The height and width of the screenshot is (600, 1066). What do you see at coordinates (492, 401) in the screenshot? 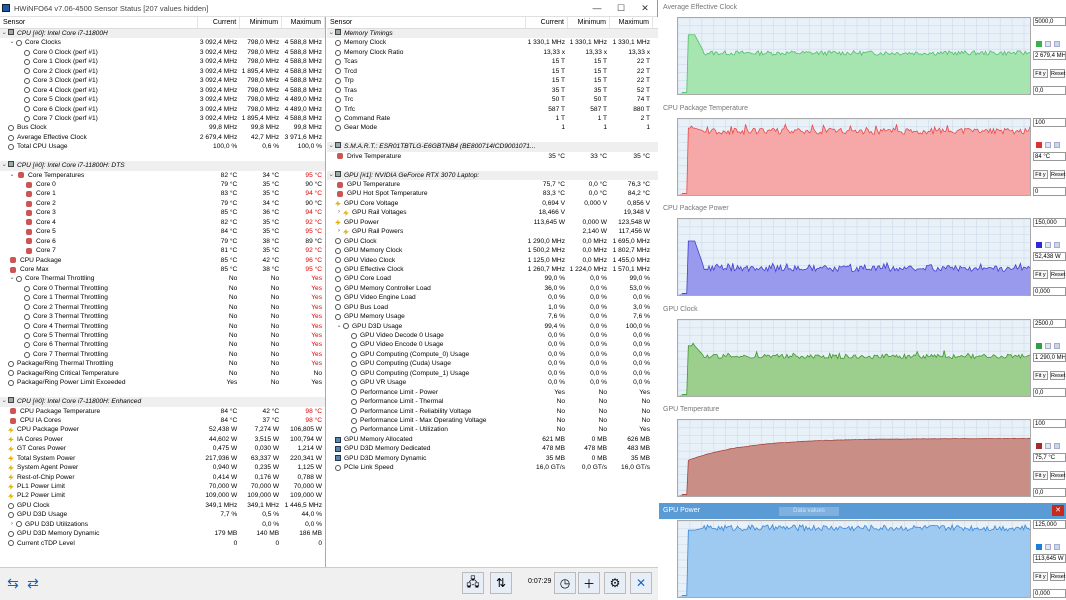
I see `sensor-row: Performance Limit - Thermal No No No` at bounding box center [492, 401].